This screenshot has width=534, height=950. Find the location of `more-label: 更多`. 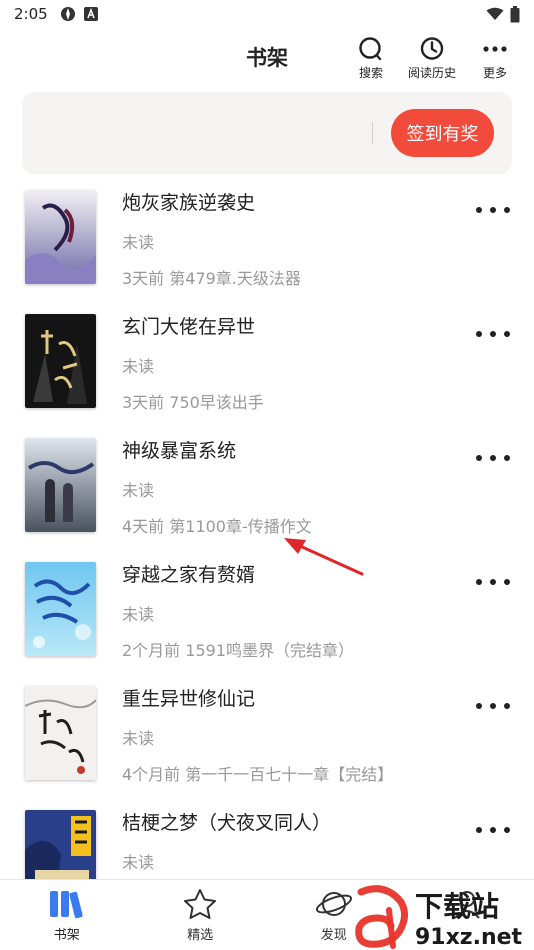

more-label: 更多 is located at coordinates (494, 73).